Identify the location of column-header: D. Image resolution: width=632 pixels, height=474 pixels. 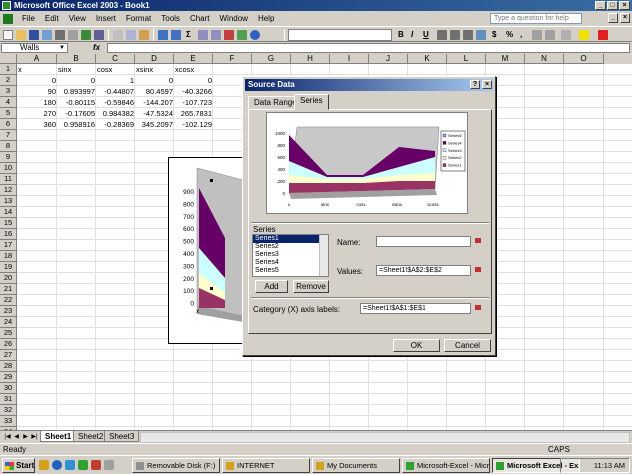
(154, 59).